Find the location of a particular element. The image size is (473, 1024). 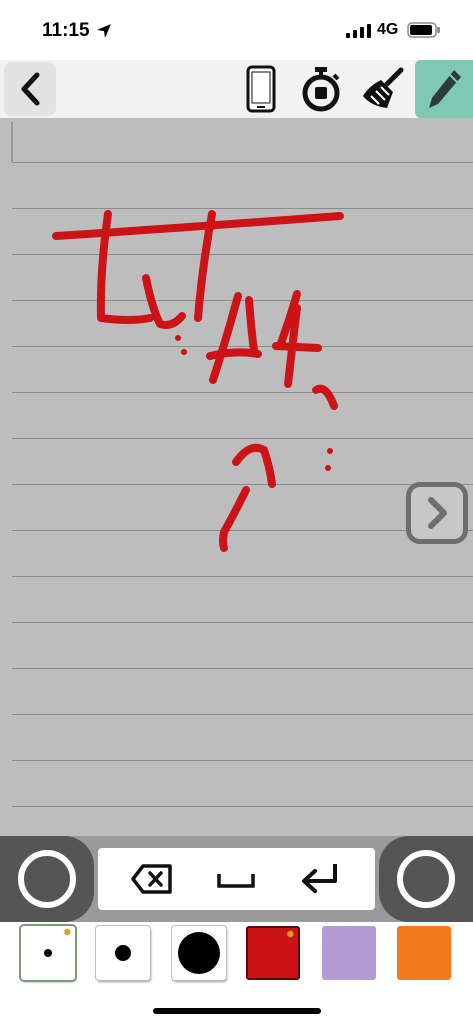

space-key is located at coordinates (236, 879).